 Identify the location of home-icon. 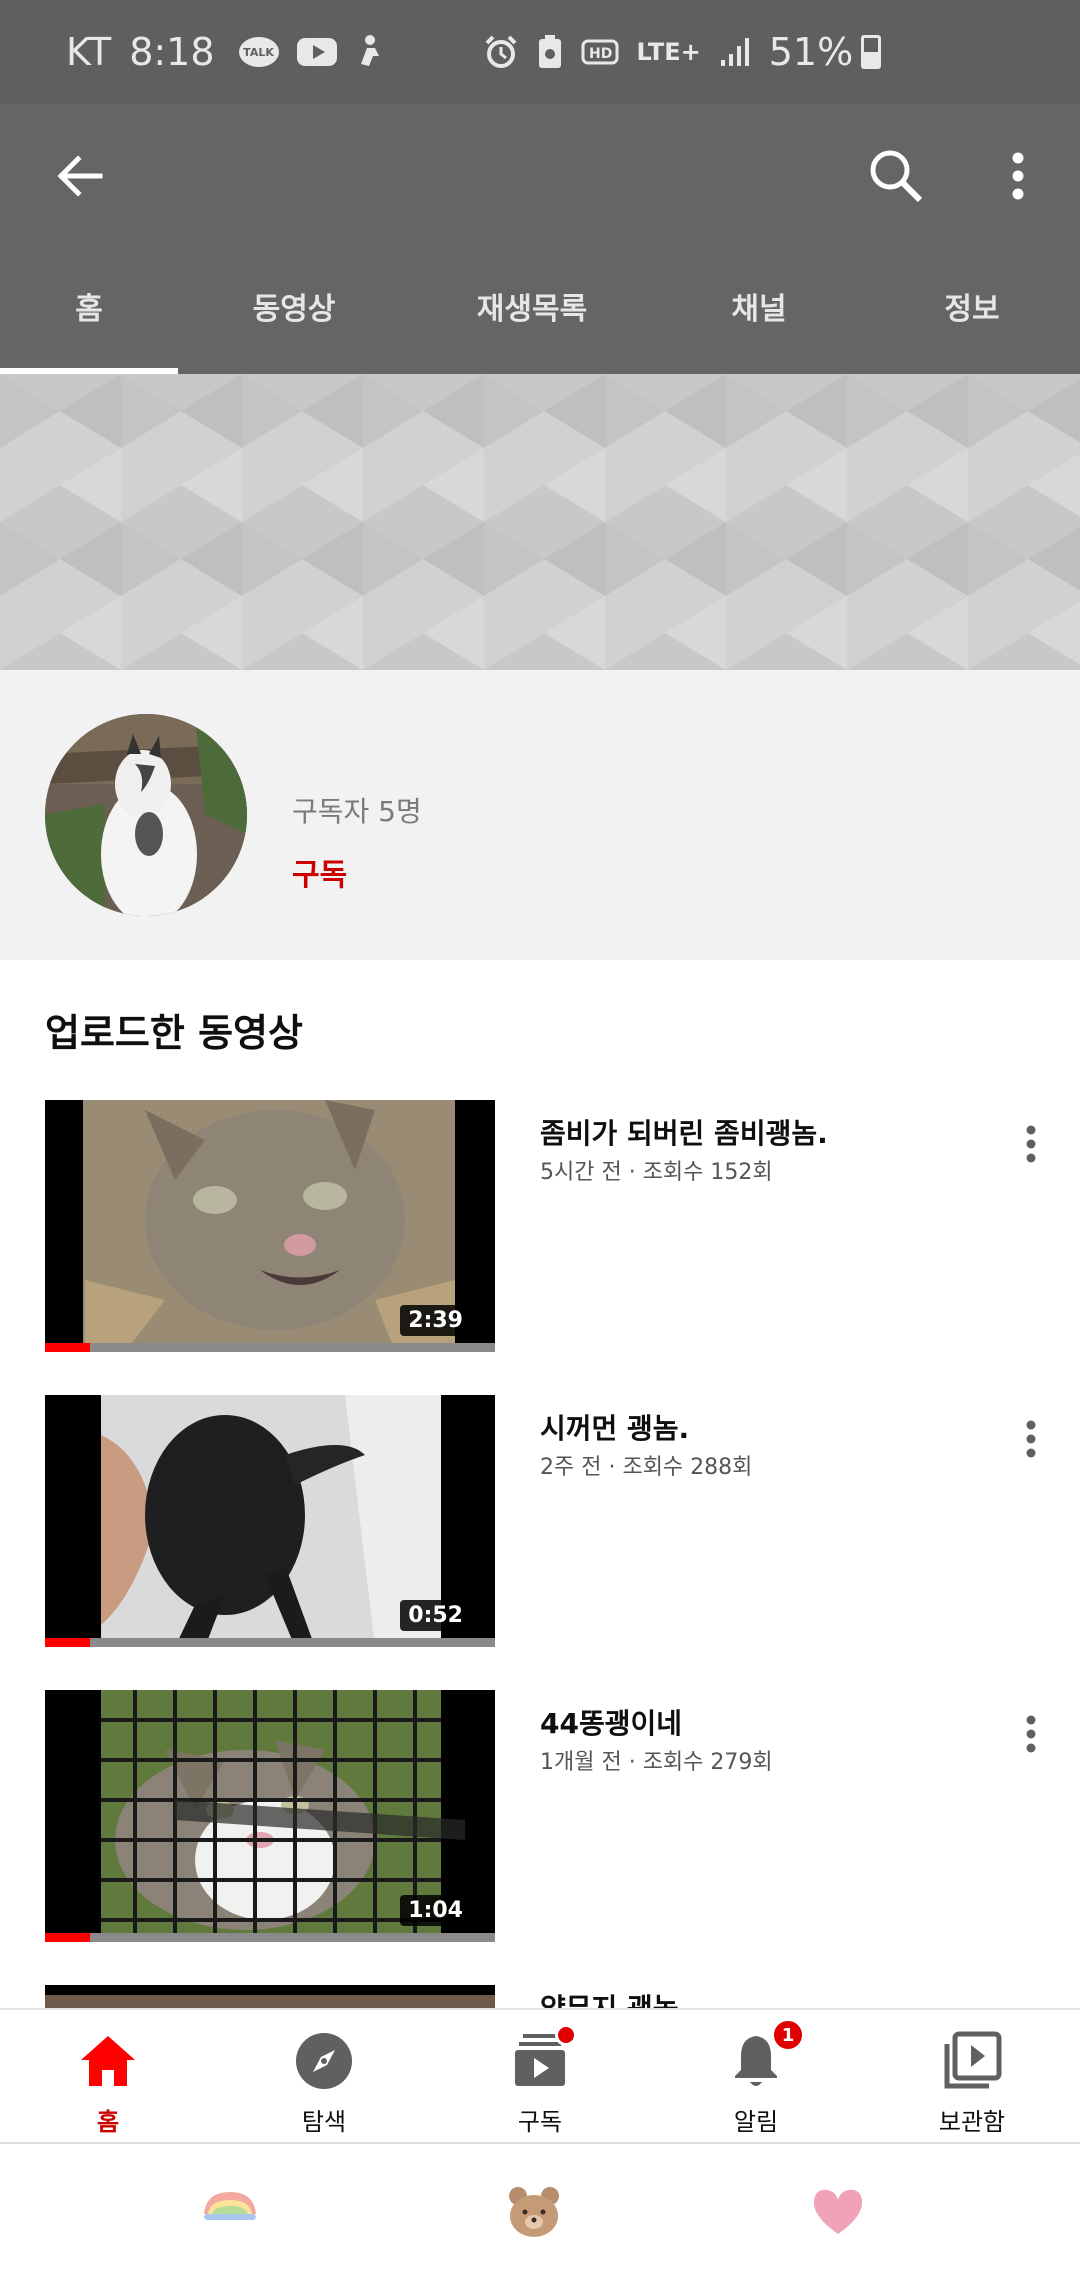
(108, 2061).